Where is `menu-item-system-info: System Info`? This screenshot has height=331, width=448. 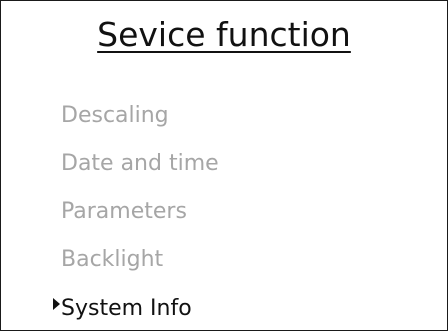 menu-item-system-info: System Info is located at coordinates (122, 309).